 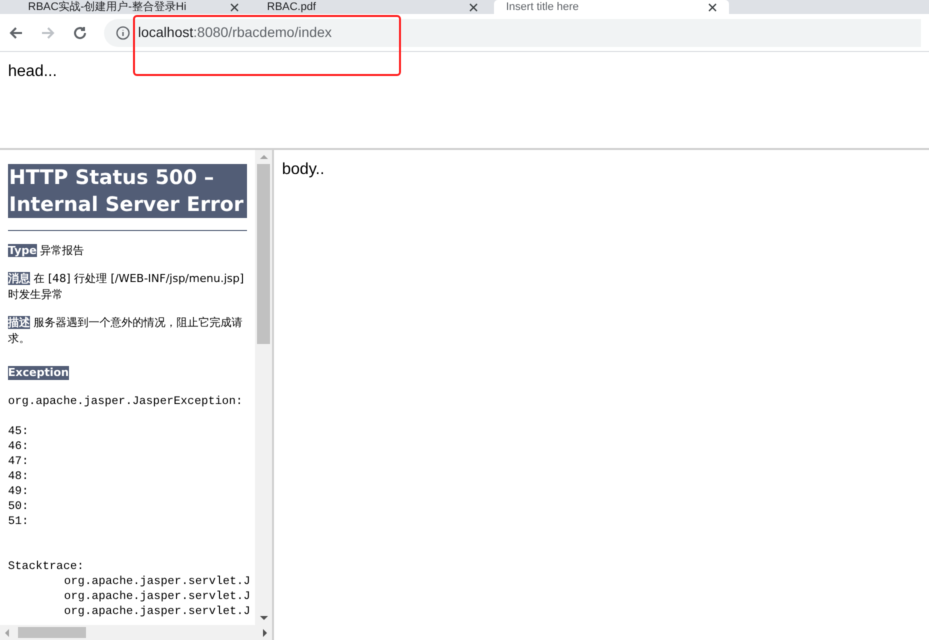 What do you see at coordinates (127, 331) in the screenshot?
I see `error-field: 描述 服务器遇到一个意外的情况，阻止它完成请求。` at bounding box center [127, 331].